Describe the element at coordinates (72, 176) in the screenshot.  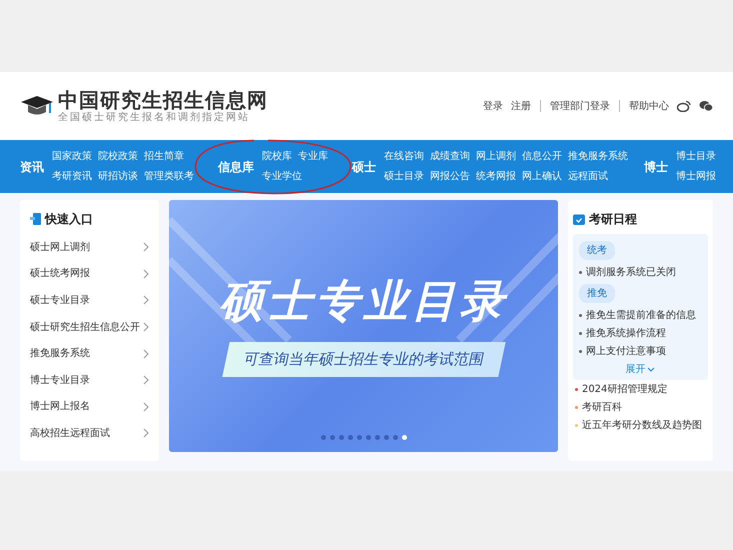
I see `nav-link: 考研资讯` at that location.